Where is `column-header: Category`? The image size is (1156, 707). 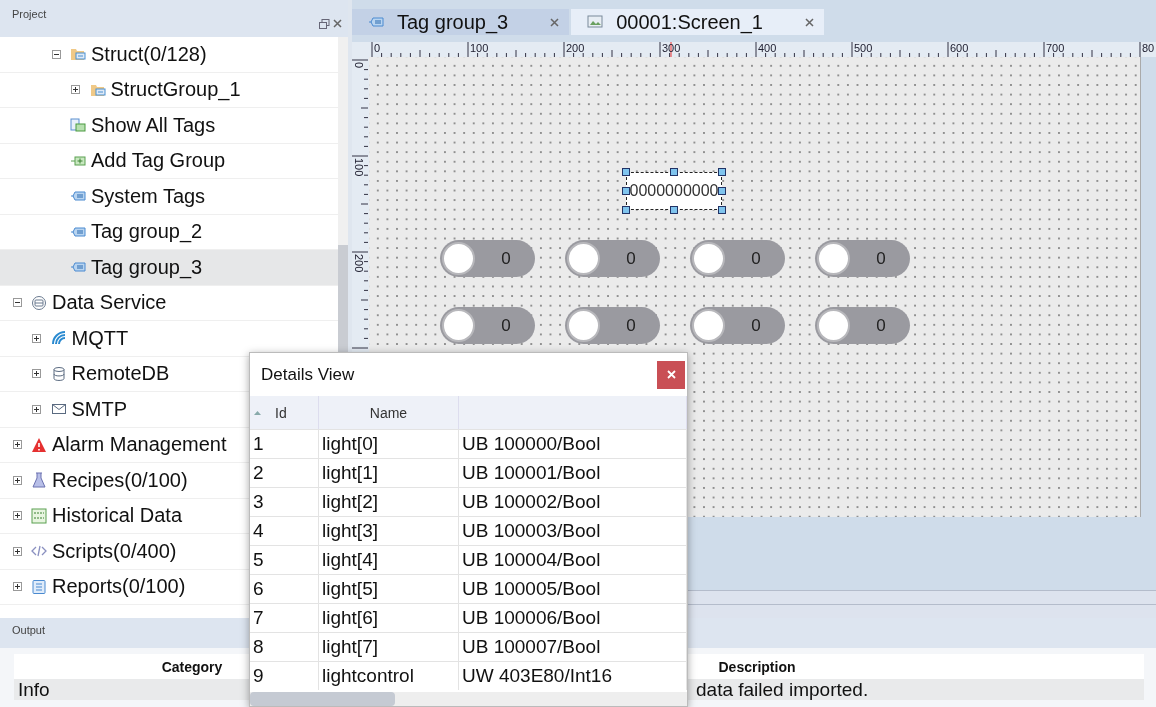 column-header: Category is located at coordinates (192, 666).